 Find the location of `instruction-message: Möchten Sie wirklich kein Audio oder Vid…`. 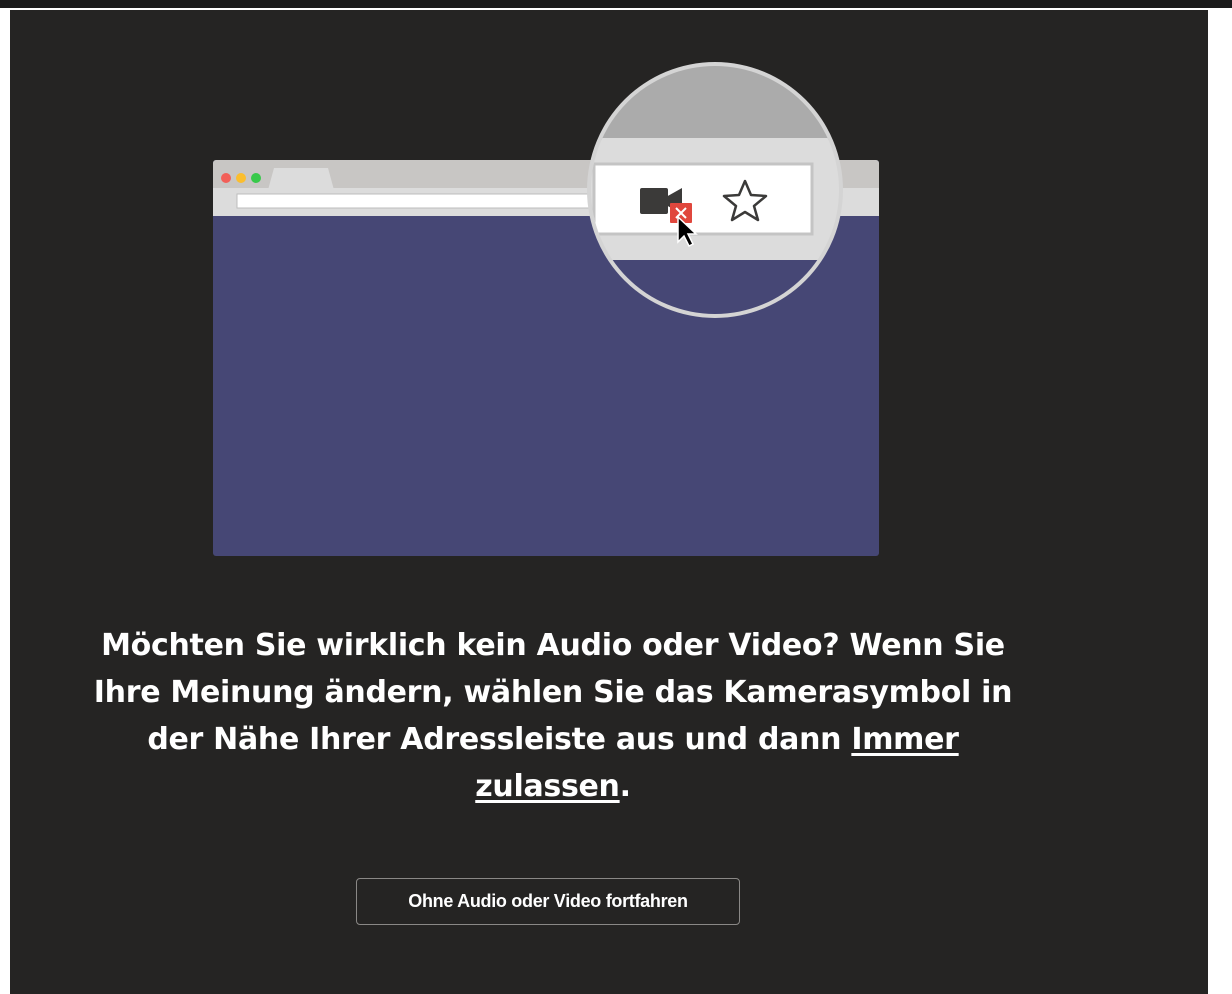

instruction-message: Möchten Sie wirklich kein Audio oder Vid… is located at coordinates (553, 716).